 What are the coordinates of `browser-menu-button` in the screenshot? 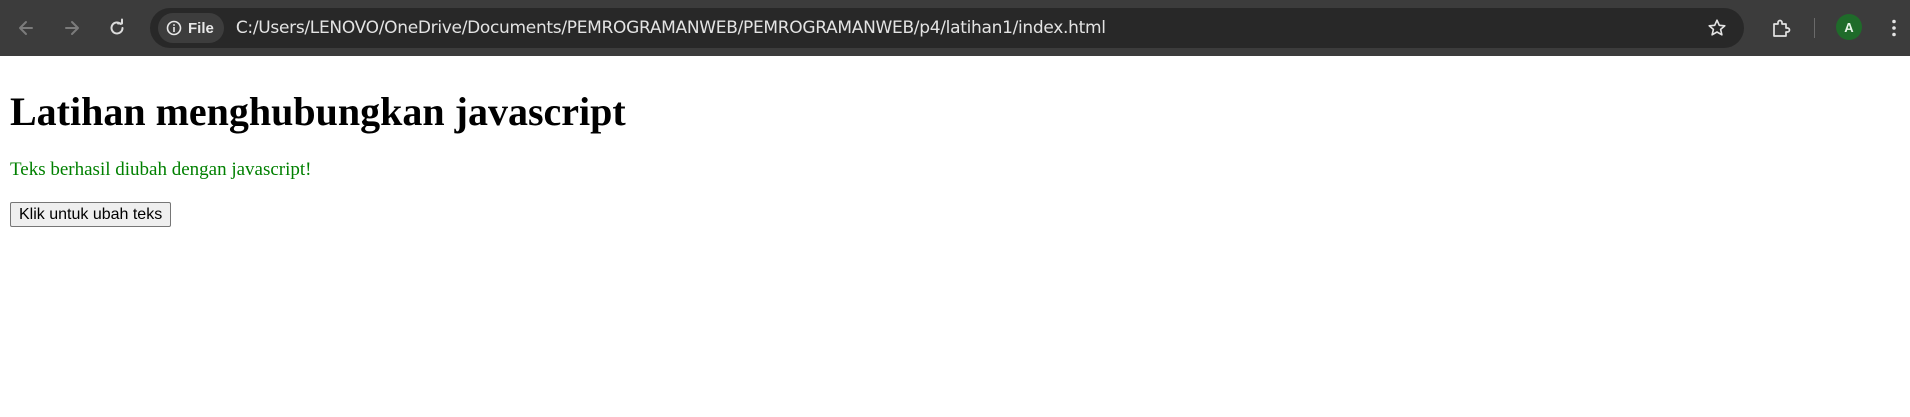 It's located at (1894, 28).